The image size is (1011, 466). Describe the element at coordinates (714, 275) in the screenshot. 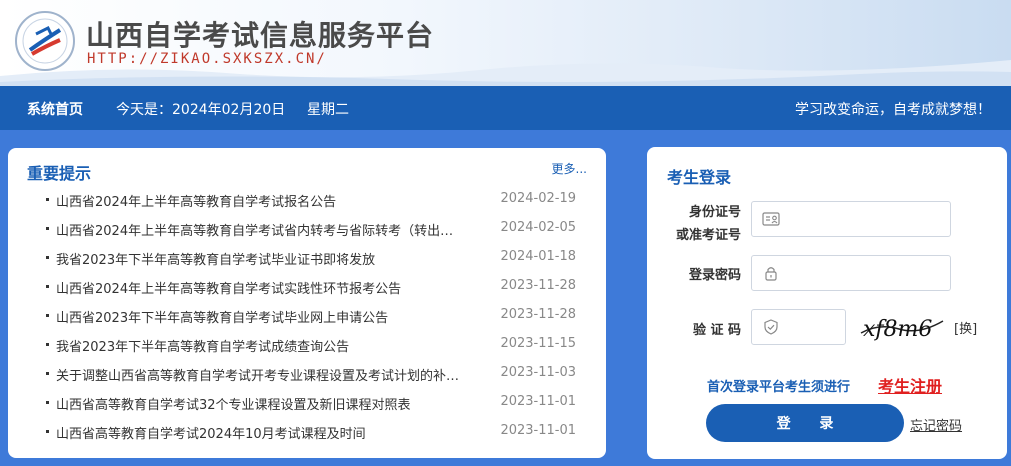

I see `password-label: 登录密码` at that location.